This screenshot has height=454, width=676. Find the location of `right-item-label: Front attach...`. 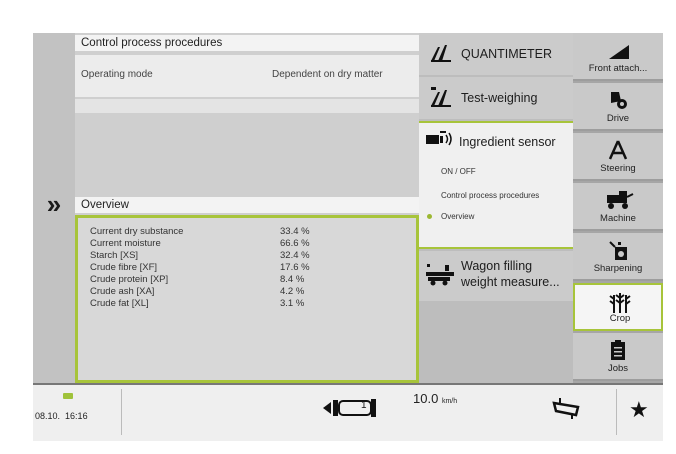

right-item-label: Front attach... is located at coordinates (618, 68).